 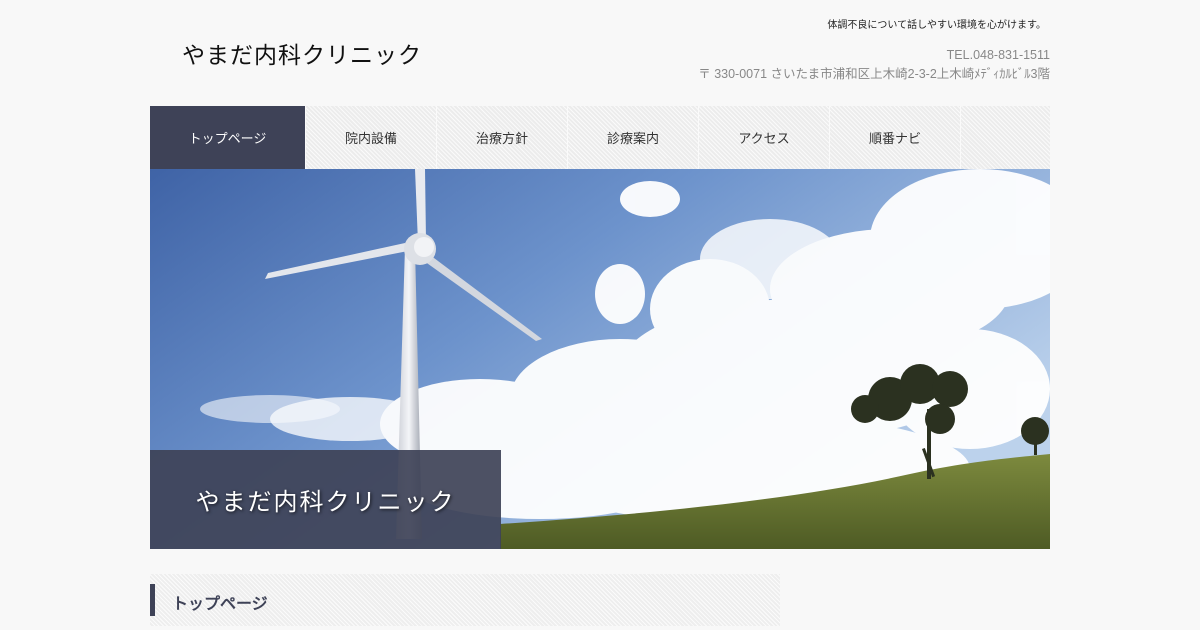 What do you see at coordinates (302, 53) in the screenshot?
I see `site-title: やまだ内科クリニック` at bounding box center [302, 53].